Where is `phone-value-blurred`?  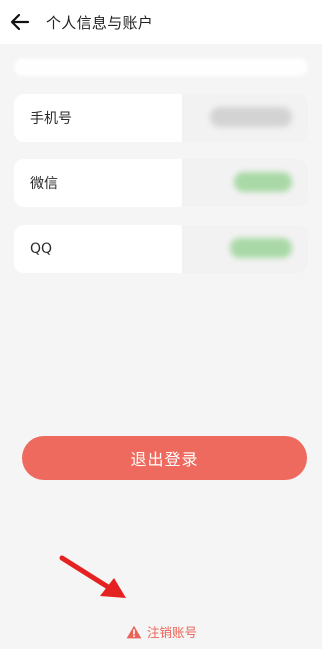
phone-value-blurred is located at coordinates (251, 117).